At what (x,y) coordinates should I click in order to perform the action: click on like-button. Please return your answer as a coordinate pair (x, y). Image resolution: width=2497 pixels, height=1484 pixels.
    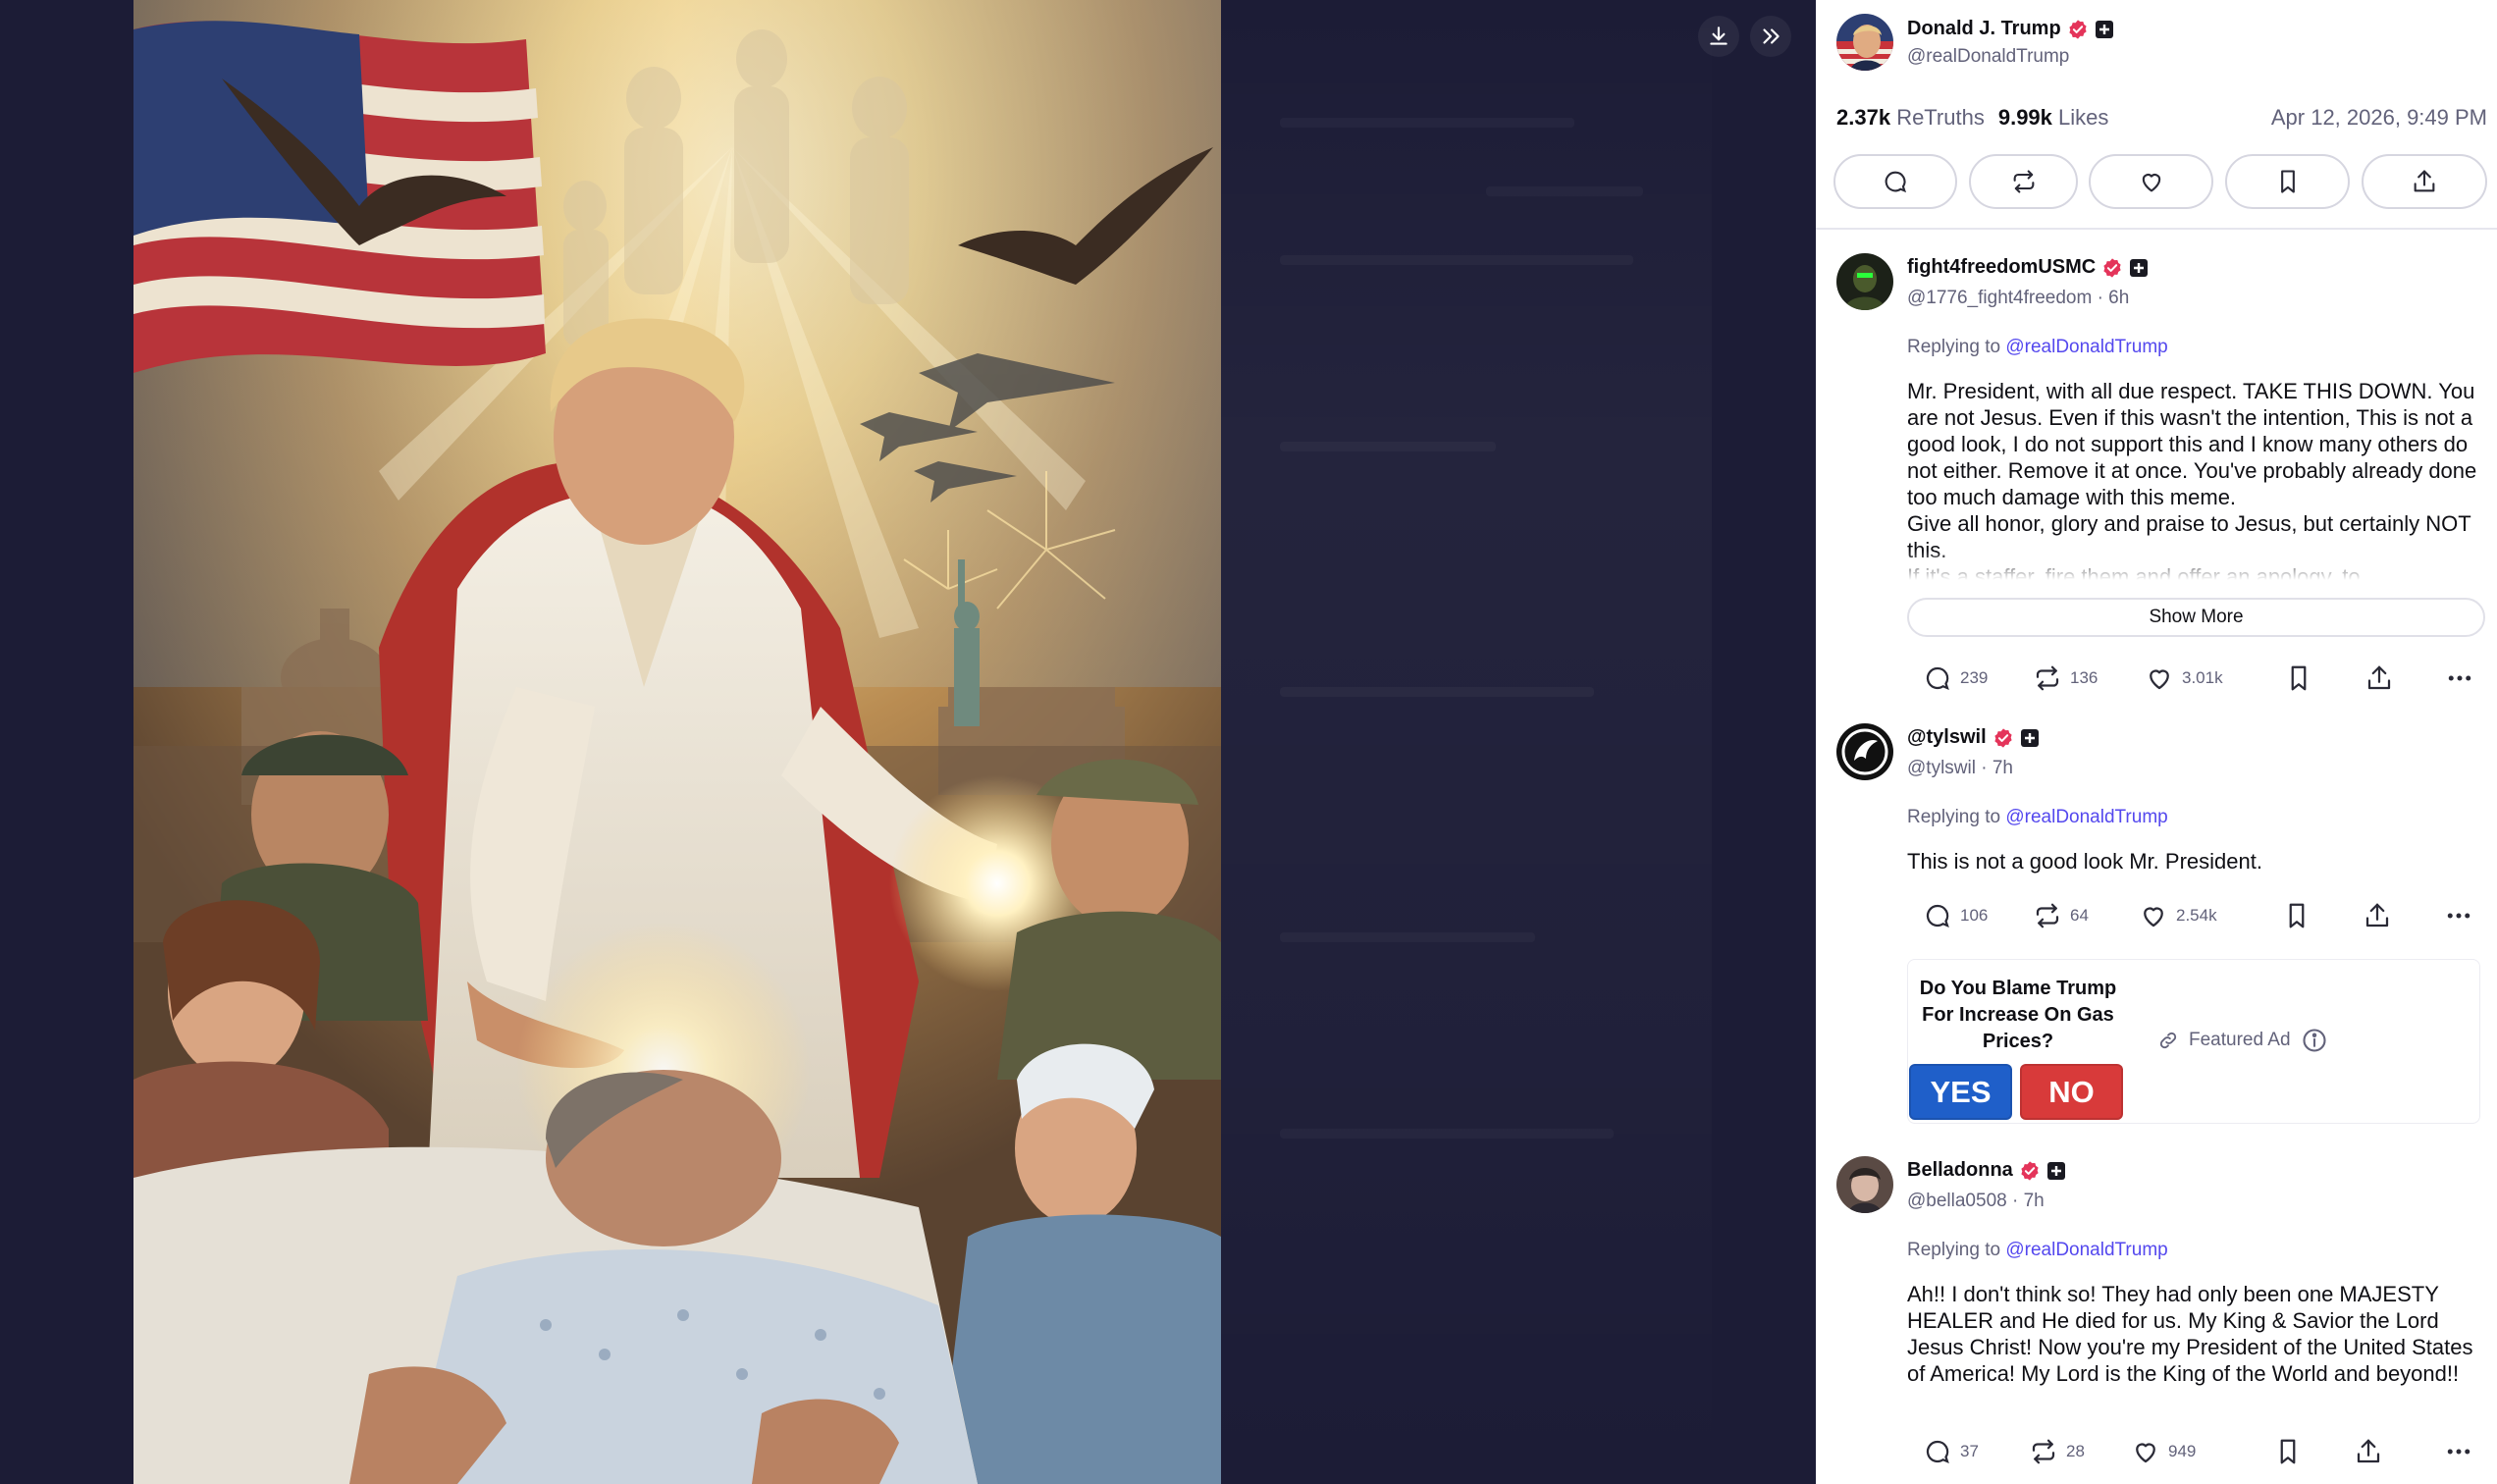
    Looking at the image, I should click on (2151, 181).